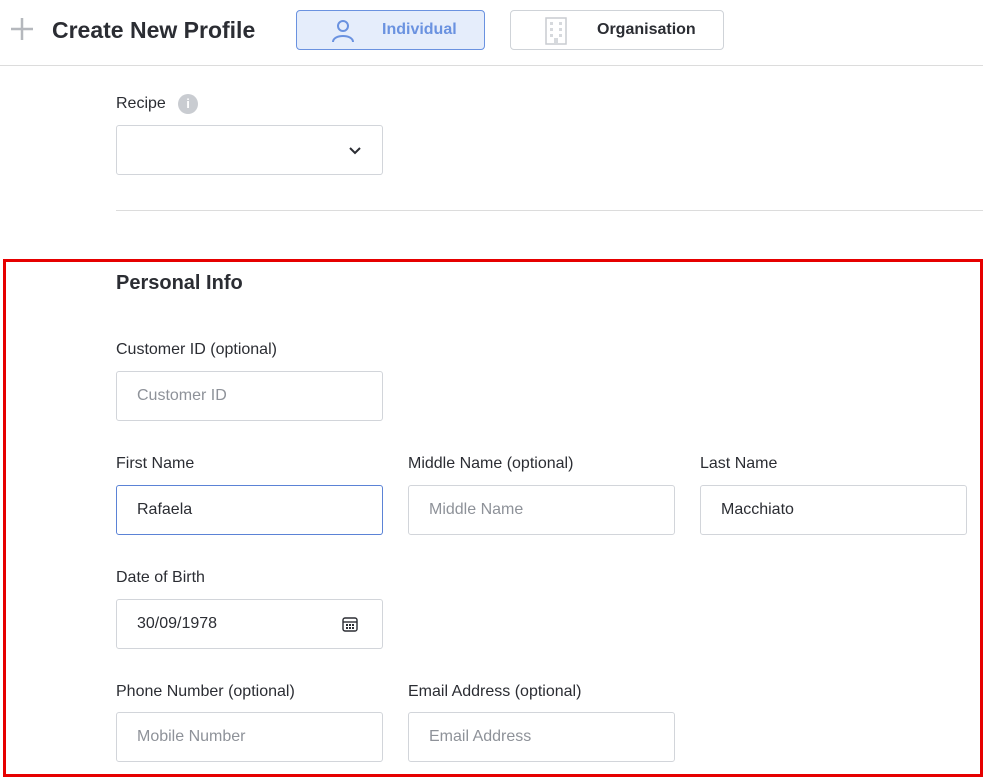 The height and width of the screenshot is (777, 983). I want to click on phone-number-label: Phone Number (optional), so click(205, 691).